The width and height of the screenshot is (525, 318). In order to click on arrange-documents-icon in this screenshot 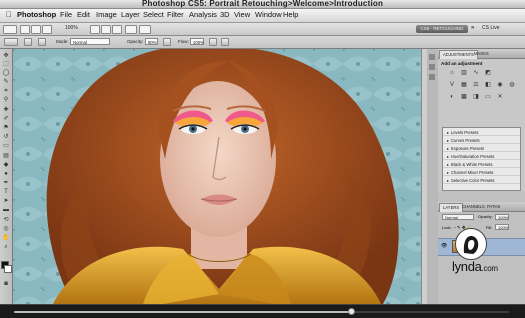, I will do `click(131, 29)`.